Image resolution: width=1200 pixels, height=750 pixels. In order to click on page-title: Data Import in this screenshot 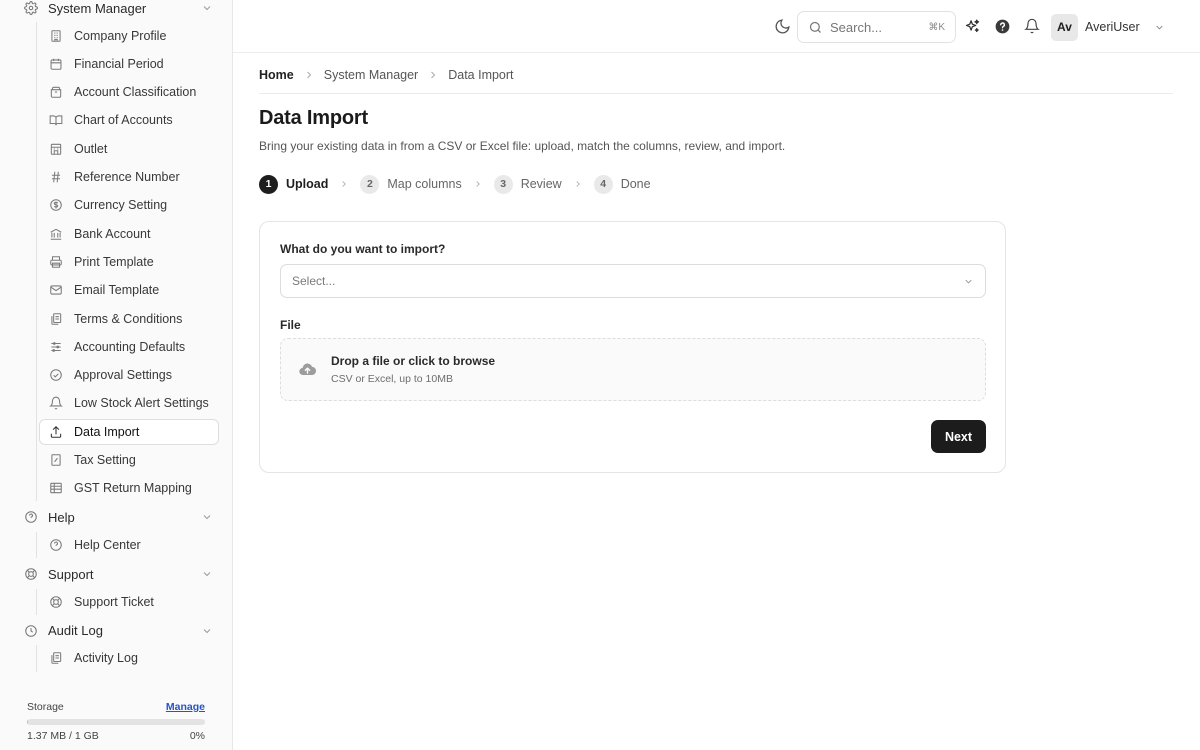, I will do `click(313, 118)`.